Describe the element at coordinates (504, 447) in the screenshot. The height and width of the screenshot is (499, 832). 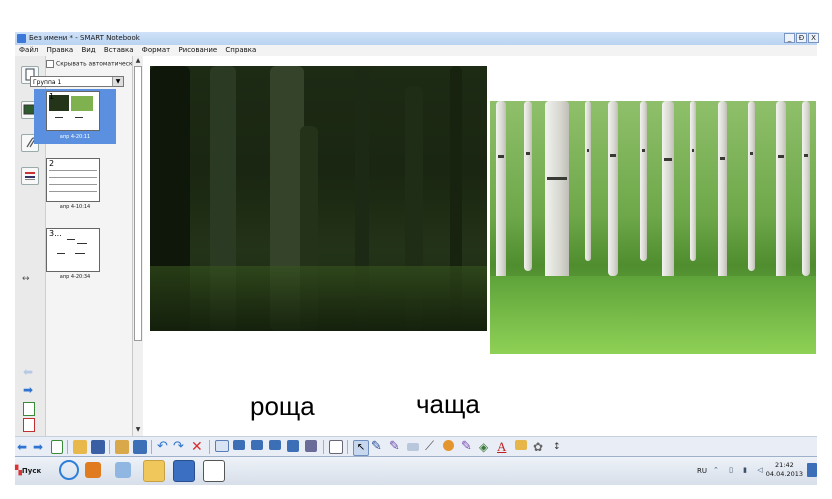
I see `text-icon: A` at that location.